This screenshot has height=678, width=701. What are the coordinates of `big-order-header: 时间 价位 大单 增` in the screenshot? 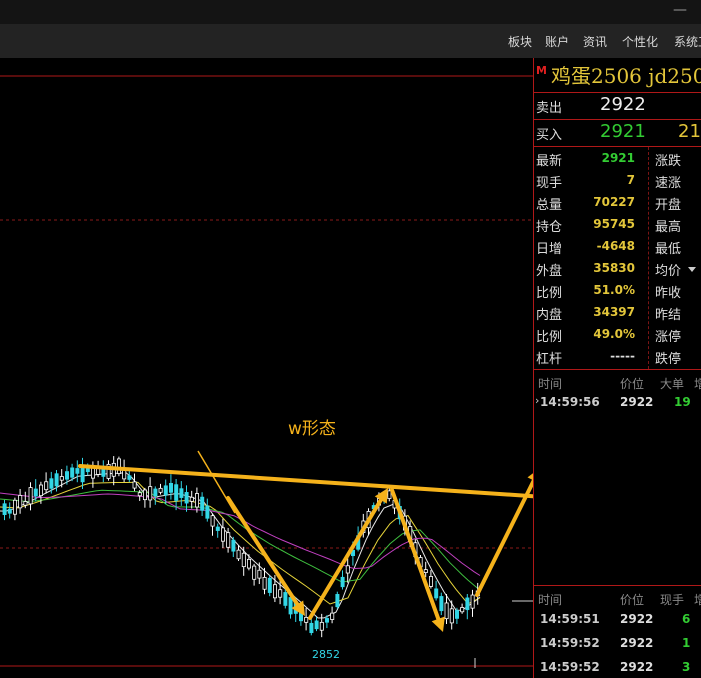 It's located at (617, 382).